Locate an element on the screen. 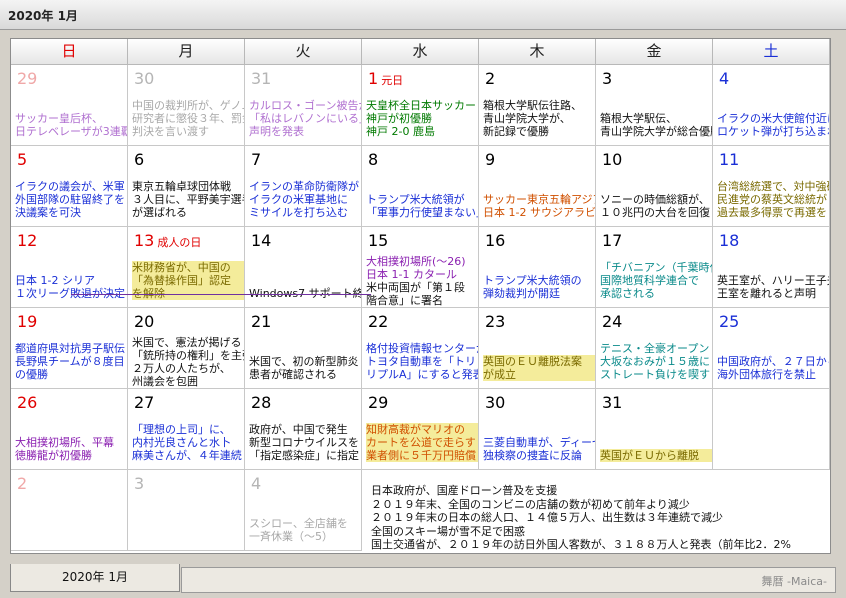 This screenshot has width=846, height=598. day-number: 19 is located at coordinates (27, 322).